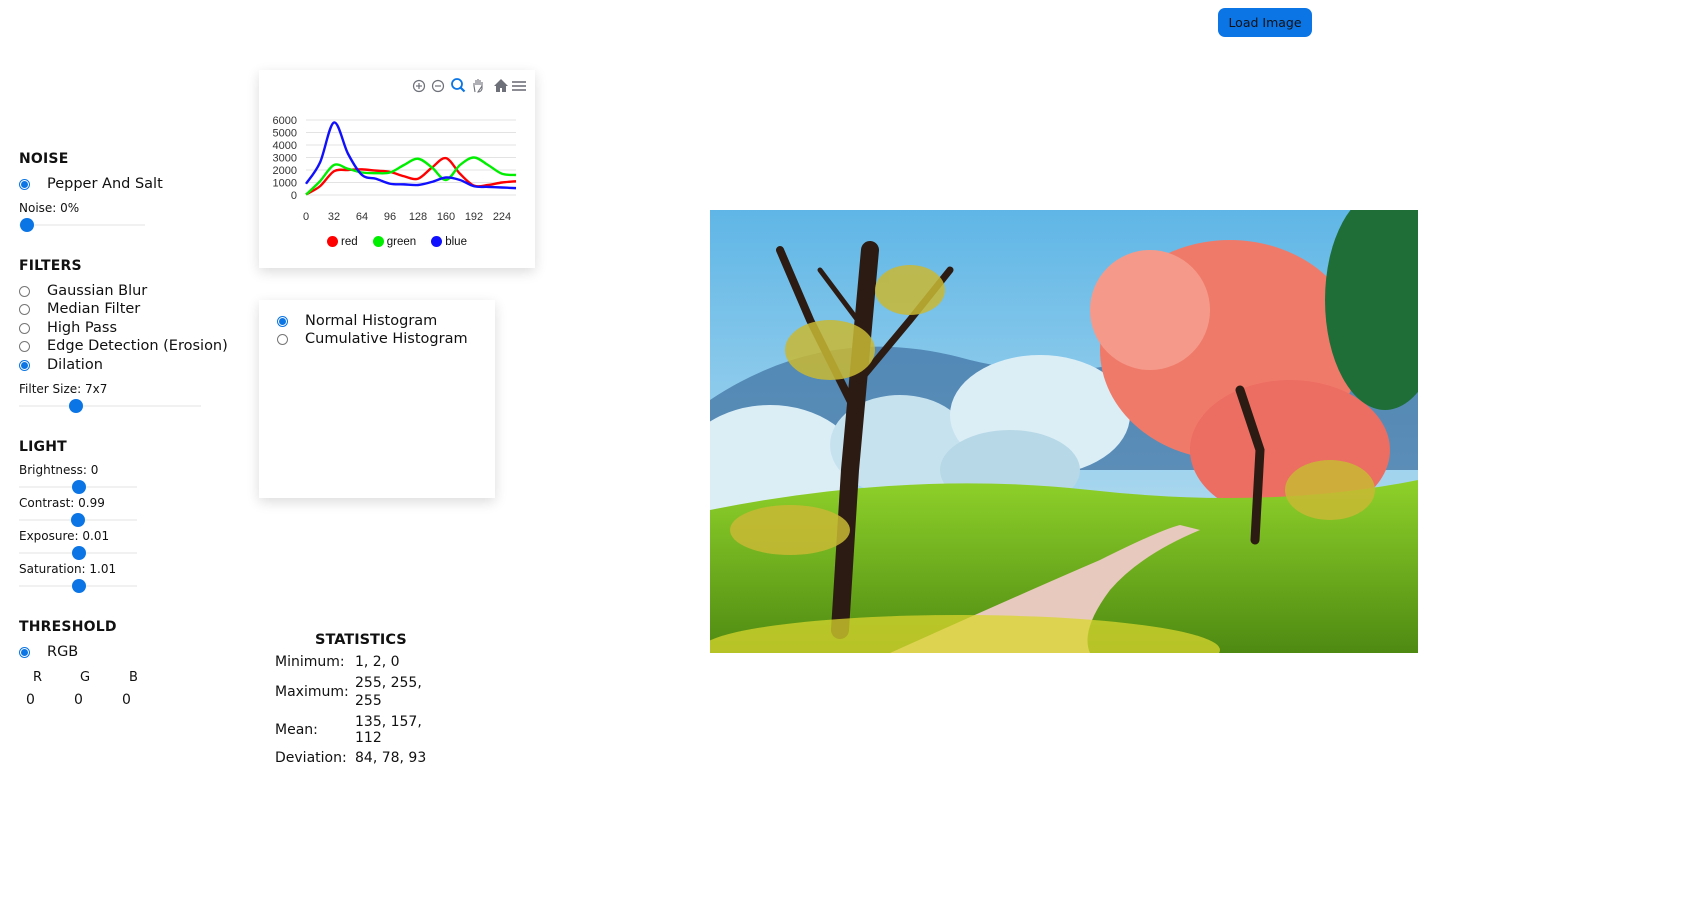  What do you see at coordinates (418, 217) in the screenshot?
I see `x-tick-label: 128` at bounding box center [418, 217].